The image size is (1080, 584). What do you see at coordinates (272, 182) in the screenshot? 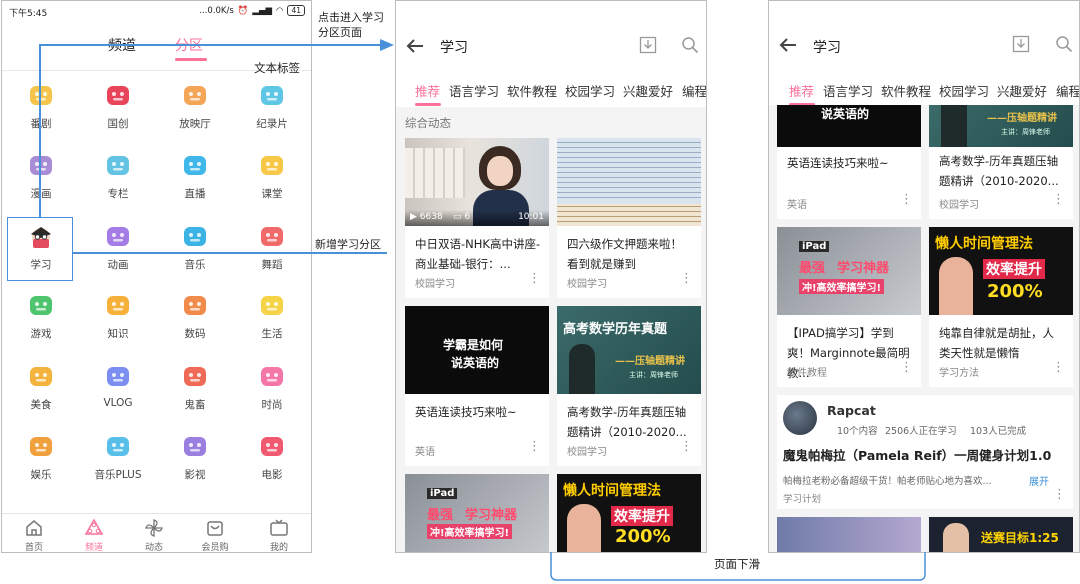
I see `partition-item: 课堂` at bounding box center [272, 182].